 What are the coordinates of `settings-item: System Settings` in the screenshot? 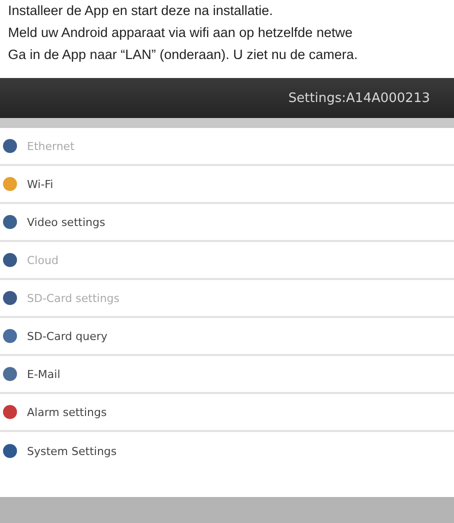 It's located at (227, 451).